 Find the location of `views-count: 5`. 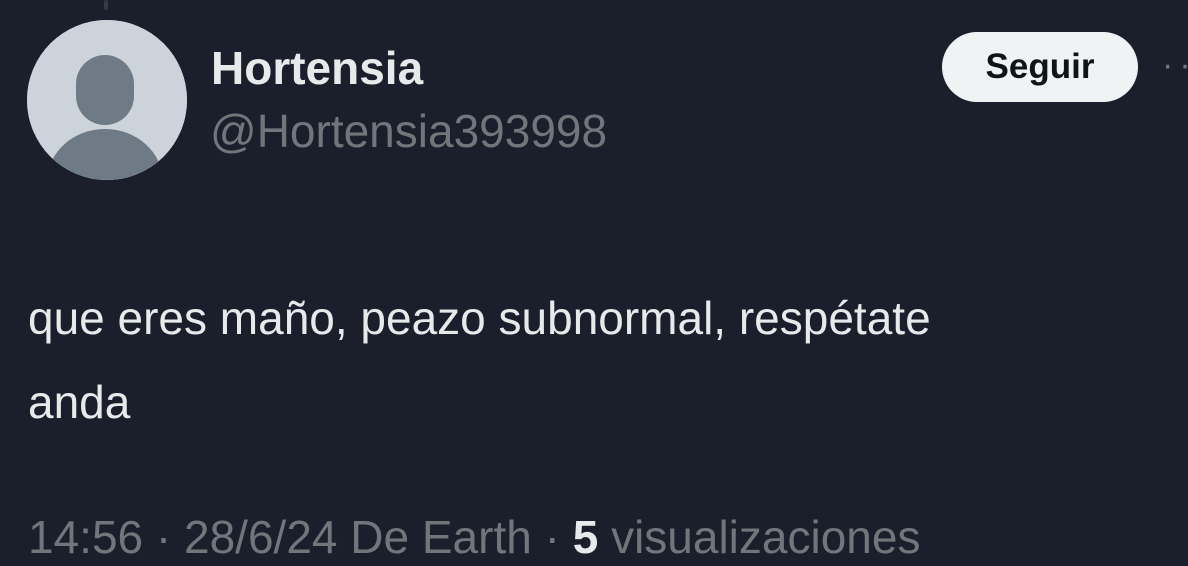

views-count: 5 is located at coordinates (586, 537).